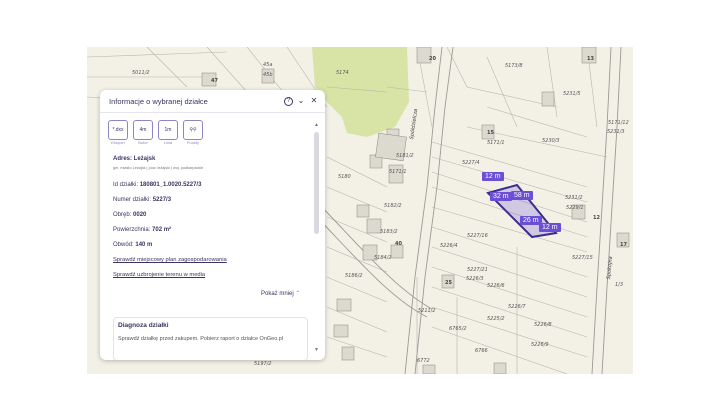 The image size is (720, 420). I want to click on parcel-label: 15, so click(490, 133).